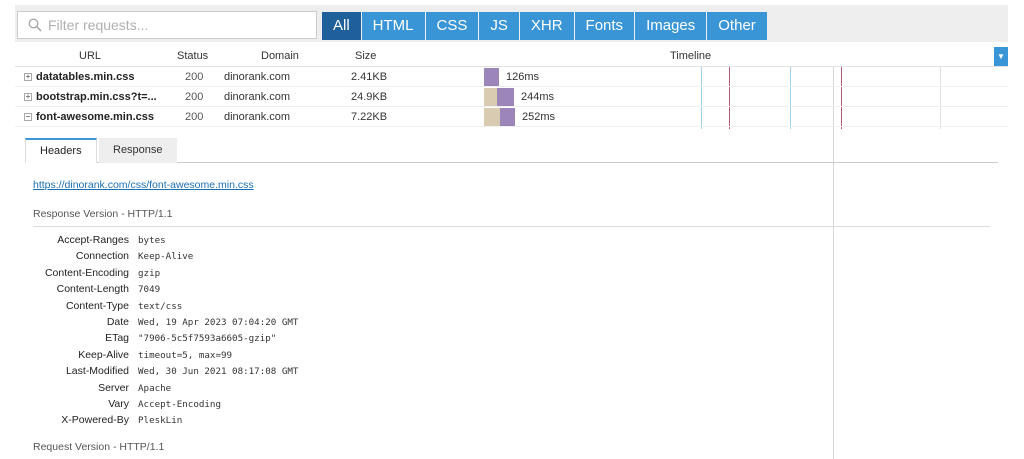  I want to click on header-value: text/css, so click(160, 306).